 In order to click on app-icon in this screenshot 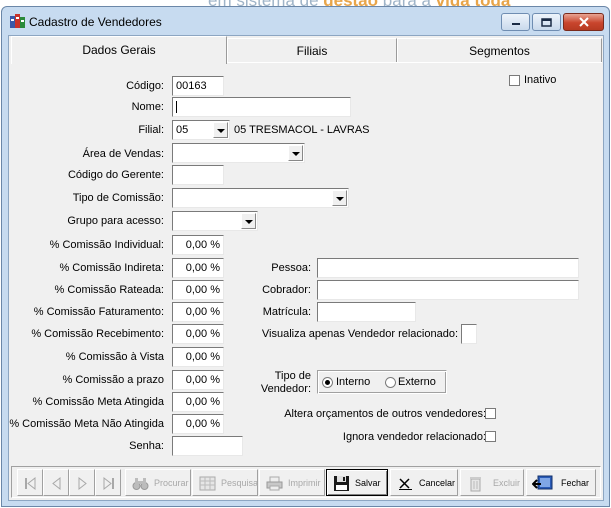, I will do `click(17, 21)`.